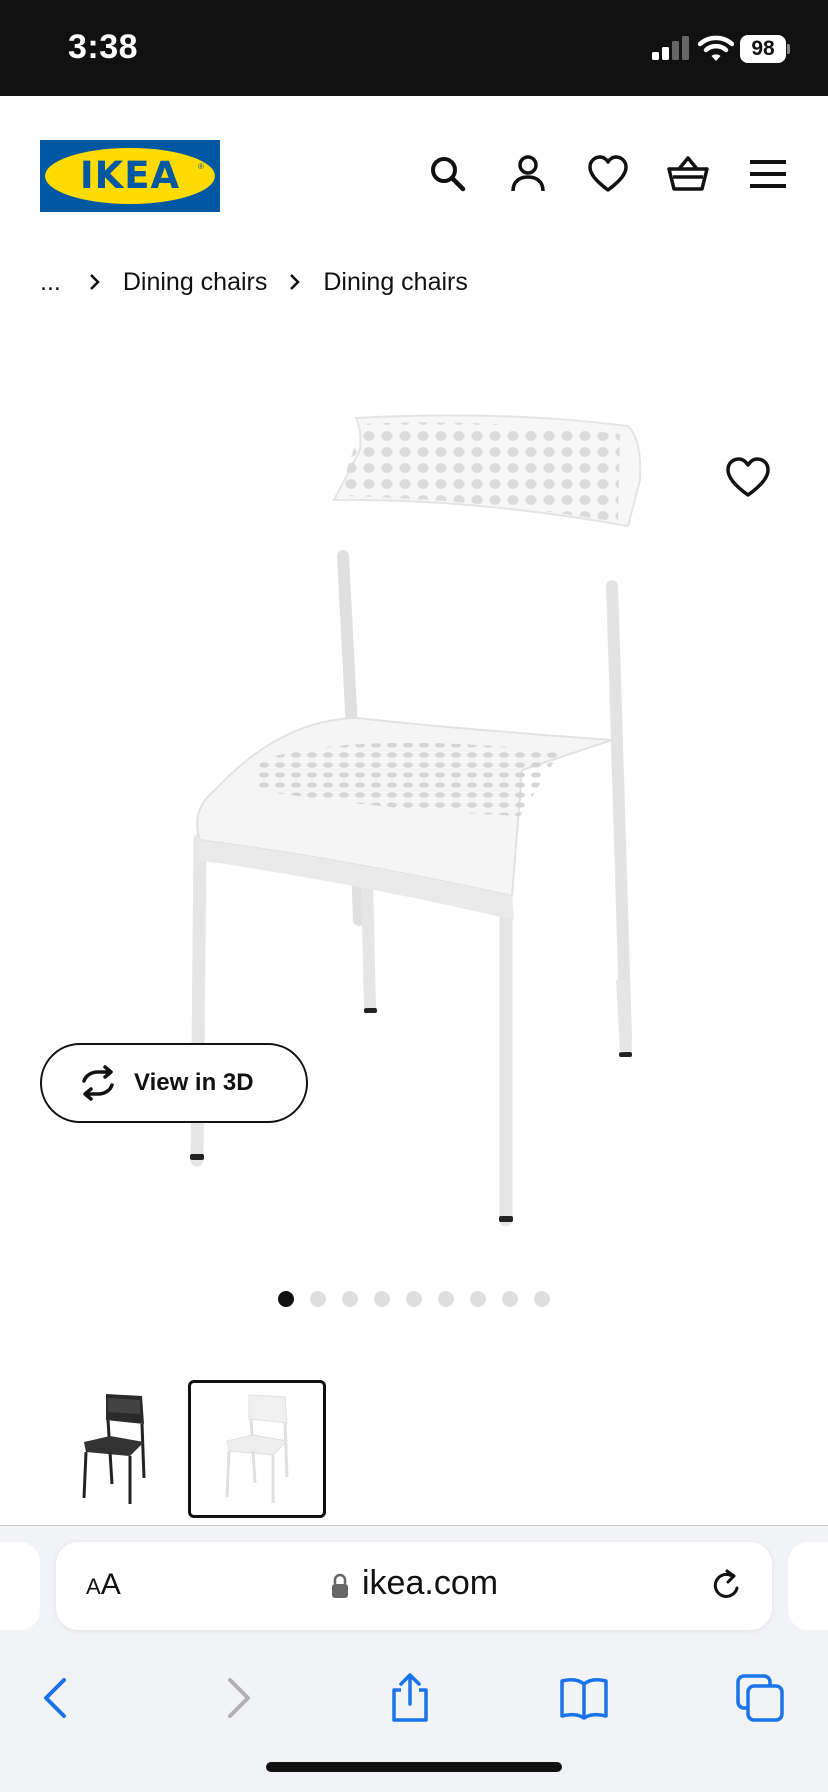 The height and width of the screenshot is (1792, 828). I want to click on site-header: IKEA ®, so click(414, 176).